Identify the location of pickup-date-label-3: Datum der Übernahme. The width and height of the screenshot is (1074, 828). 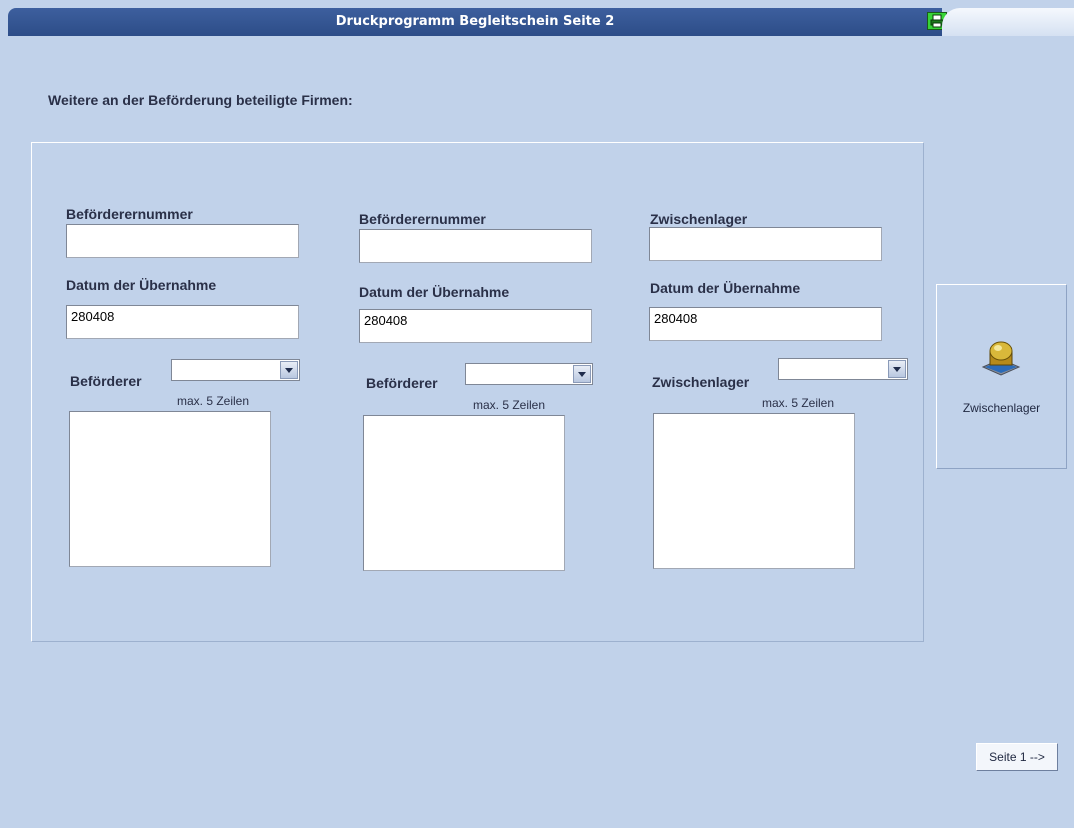
(725, 288).